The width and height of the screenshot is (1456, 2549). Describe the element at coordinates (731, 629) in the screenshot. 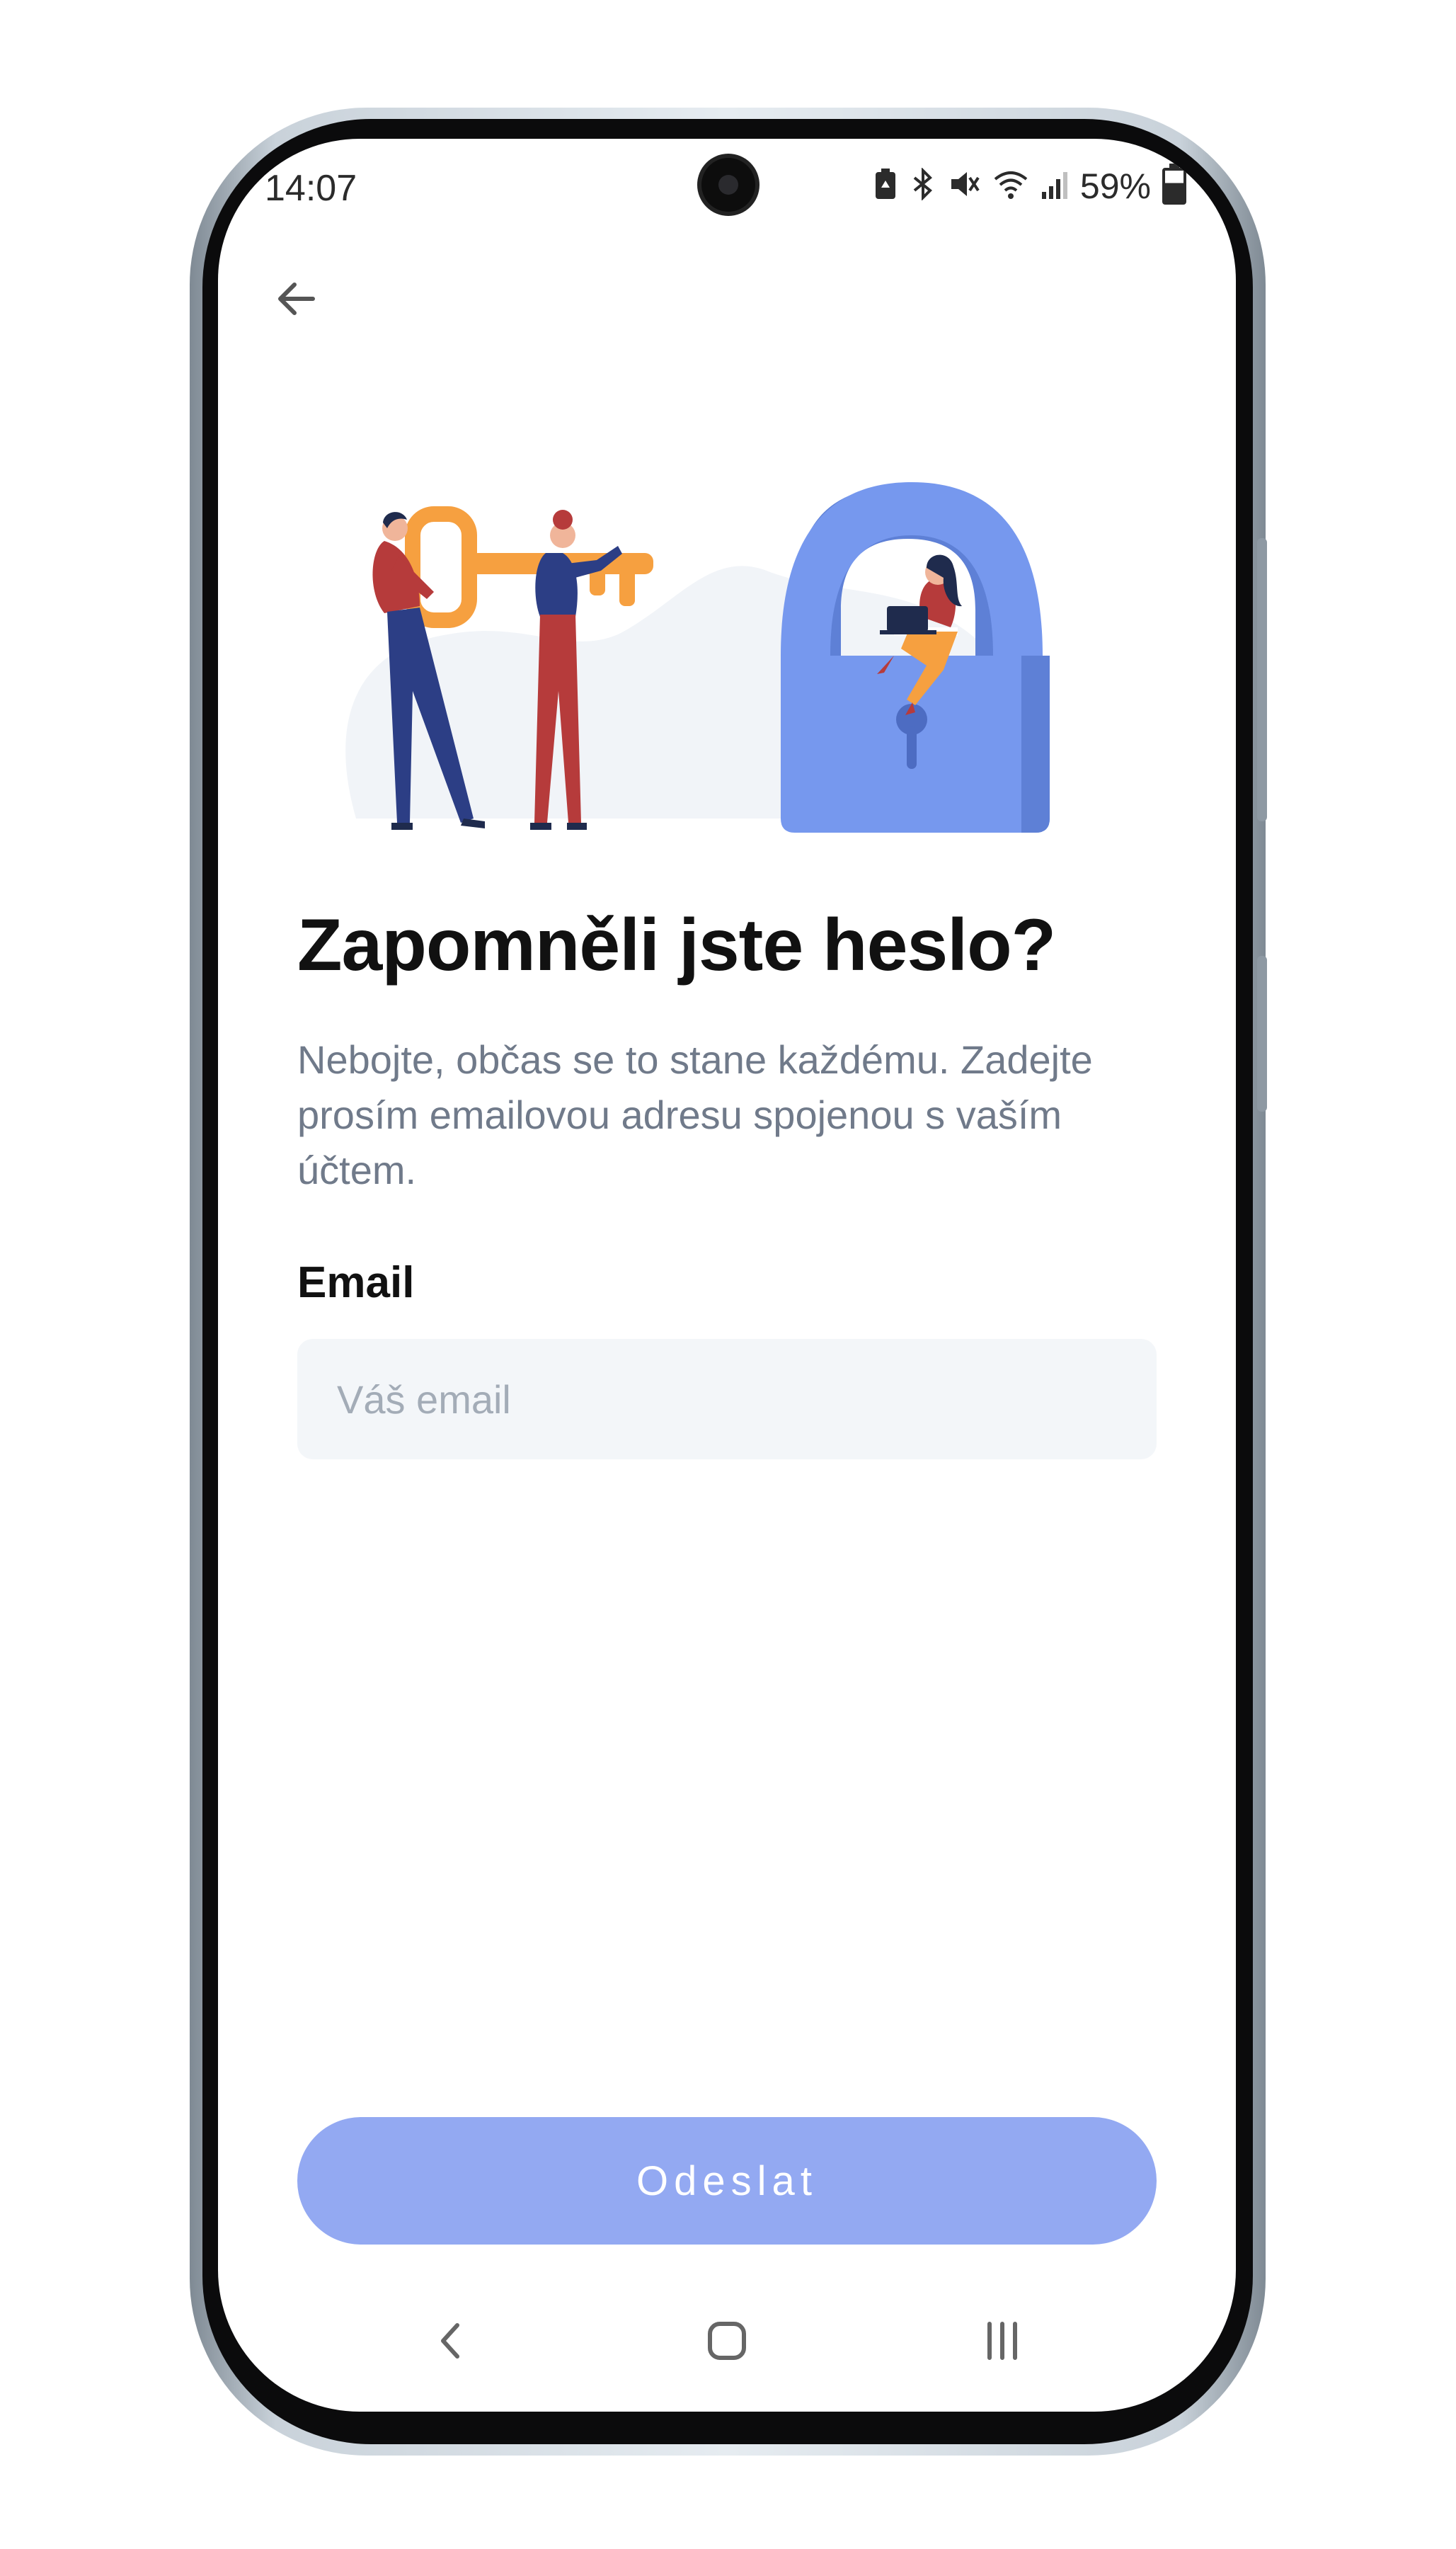

I see `key-lock-illustration` at that location.